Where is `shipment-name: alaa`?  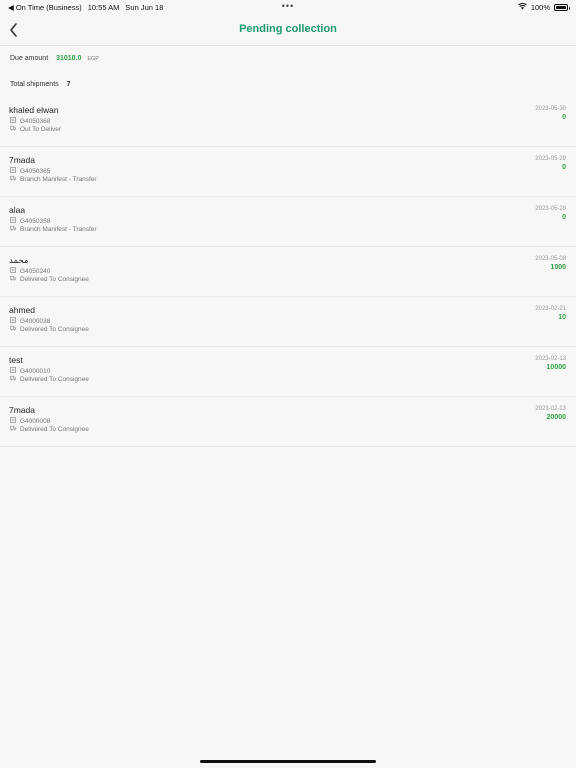 shipment-name: alaa is located at coordinates (17, 210).